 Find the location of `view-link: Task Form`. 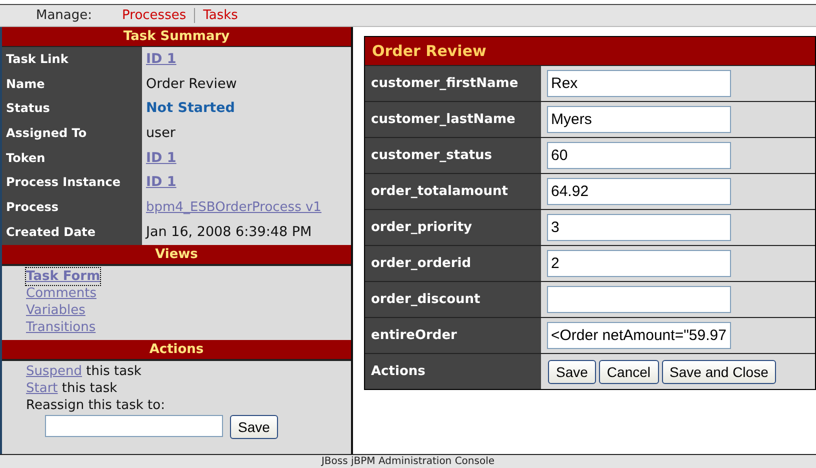

view-link: Task Form is located at coordinates (63, 276).